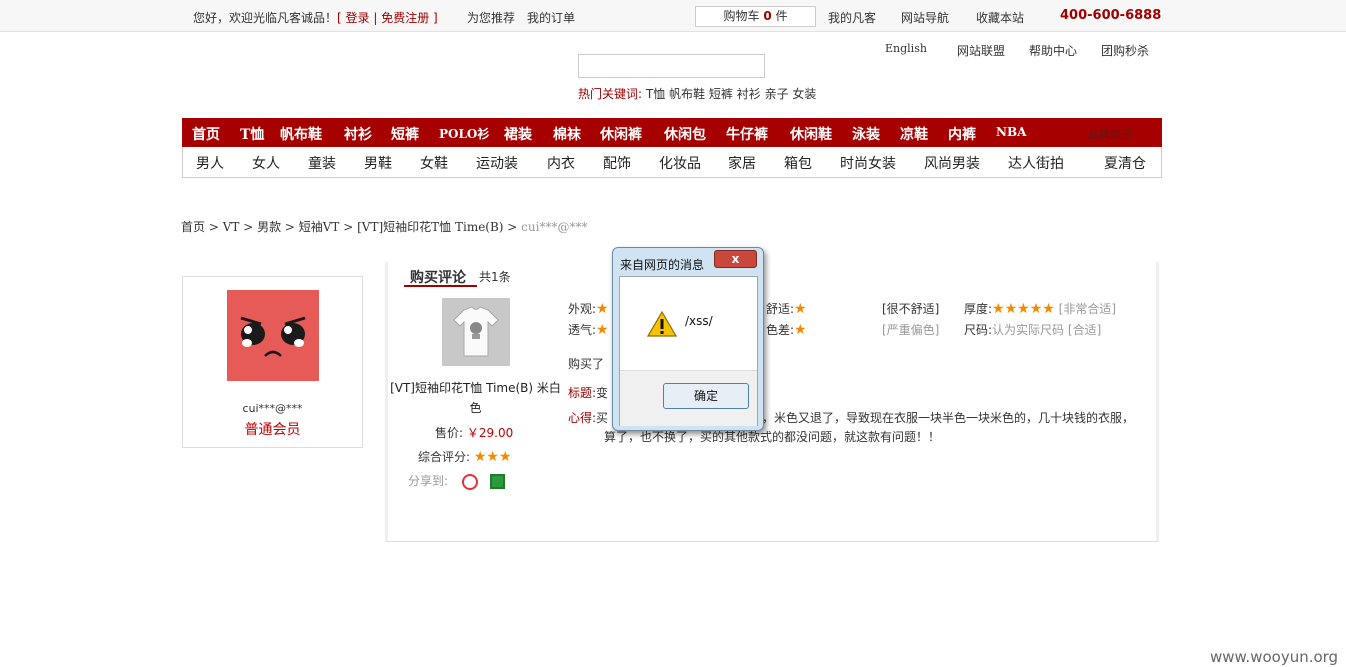 The height and width of the screenshot is (667, 1346). What do you see at coordinates (914, 134) in the screenshot?
I see `nav-item: 凉鞋` at bounding box center [914, 134].